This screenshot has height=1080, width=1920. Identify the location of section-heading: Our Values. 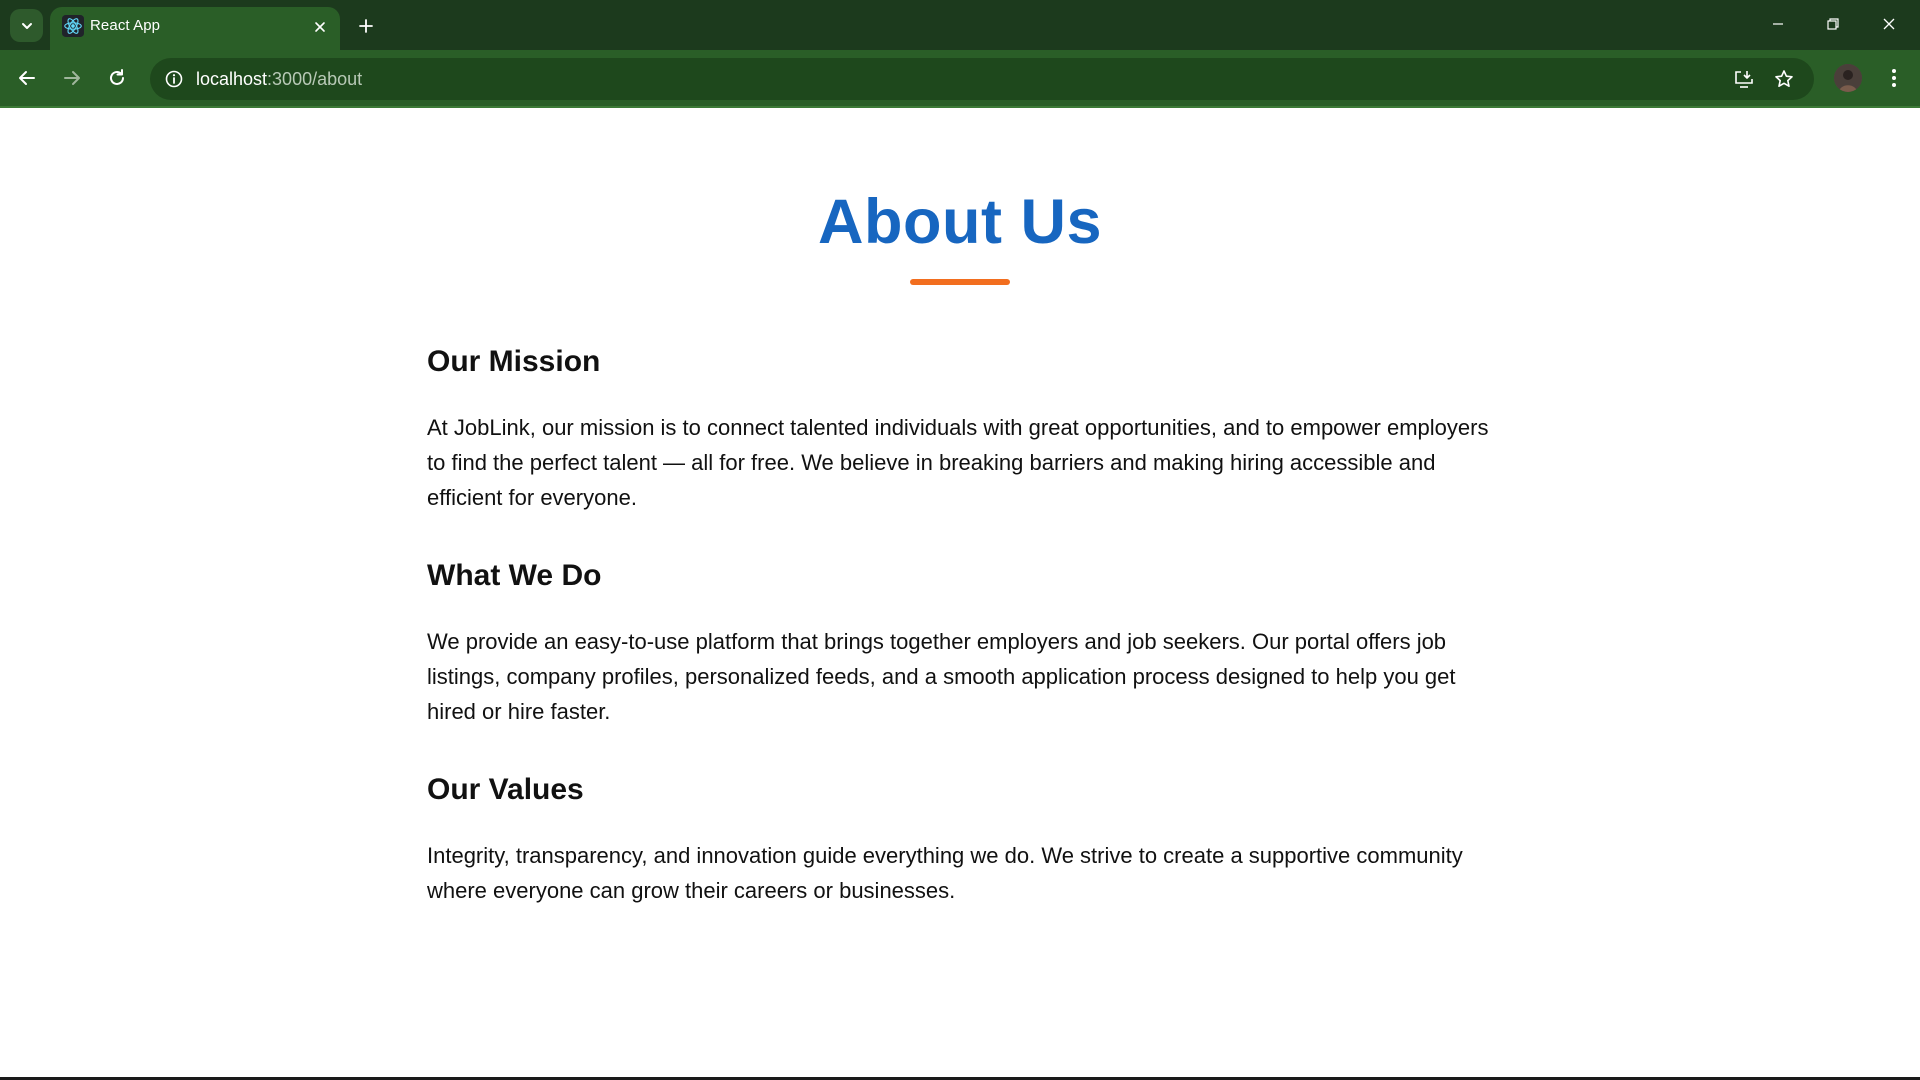
(505, 789).